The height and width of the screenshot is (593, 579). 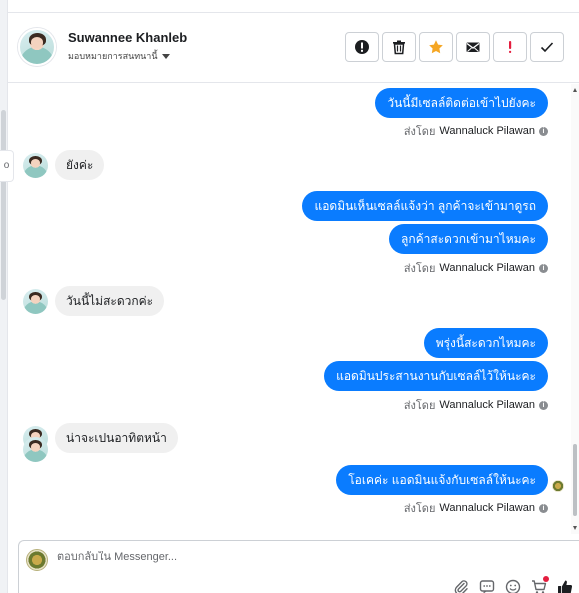 What do you see at coordinates (116, 438) in the screenshot?
I see `message-incoming: น่าจะเปนอาทิตหน้า` at bounding box center [116, 438].